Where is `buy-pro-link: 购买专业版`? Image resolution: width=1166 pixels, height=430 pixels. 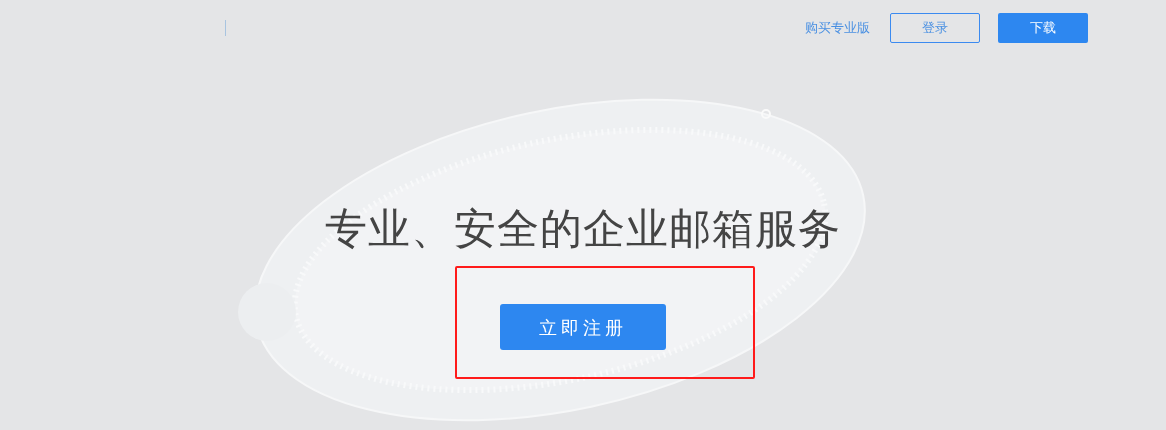
buy-pro-link: 购买专业版 is located at coordinates (837, 27).